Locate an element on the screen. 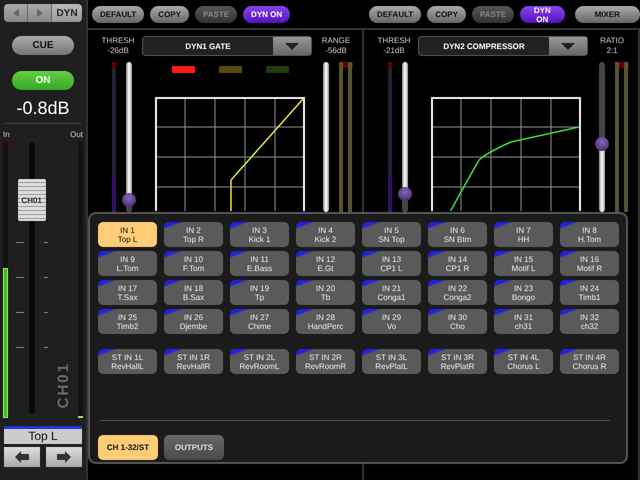  channel-button: ST IN 2L RevRoomL is located at coordinates (259, 361).